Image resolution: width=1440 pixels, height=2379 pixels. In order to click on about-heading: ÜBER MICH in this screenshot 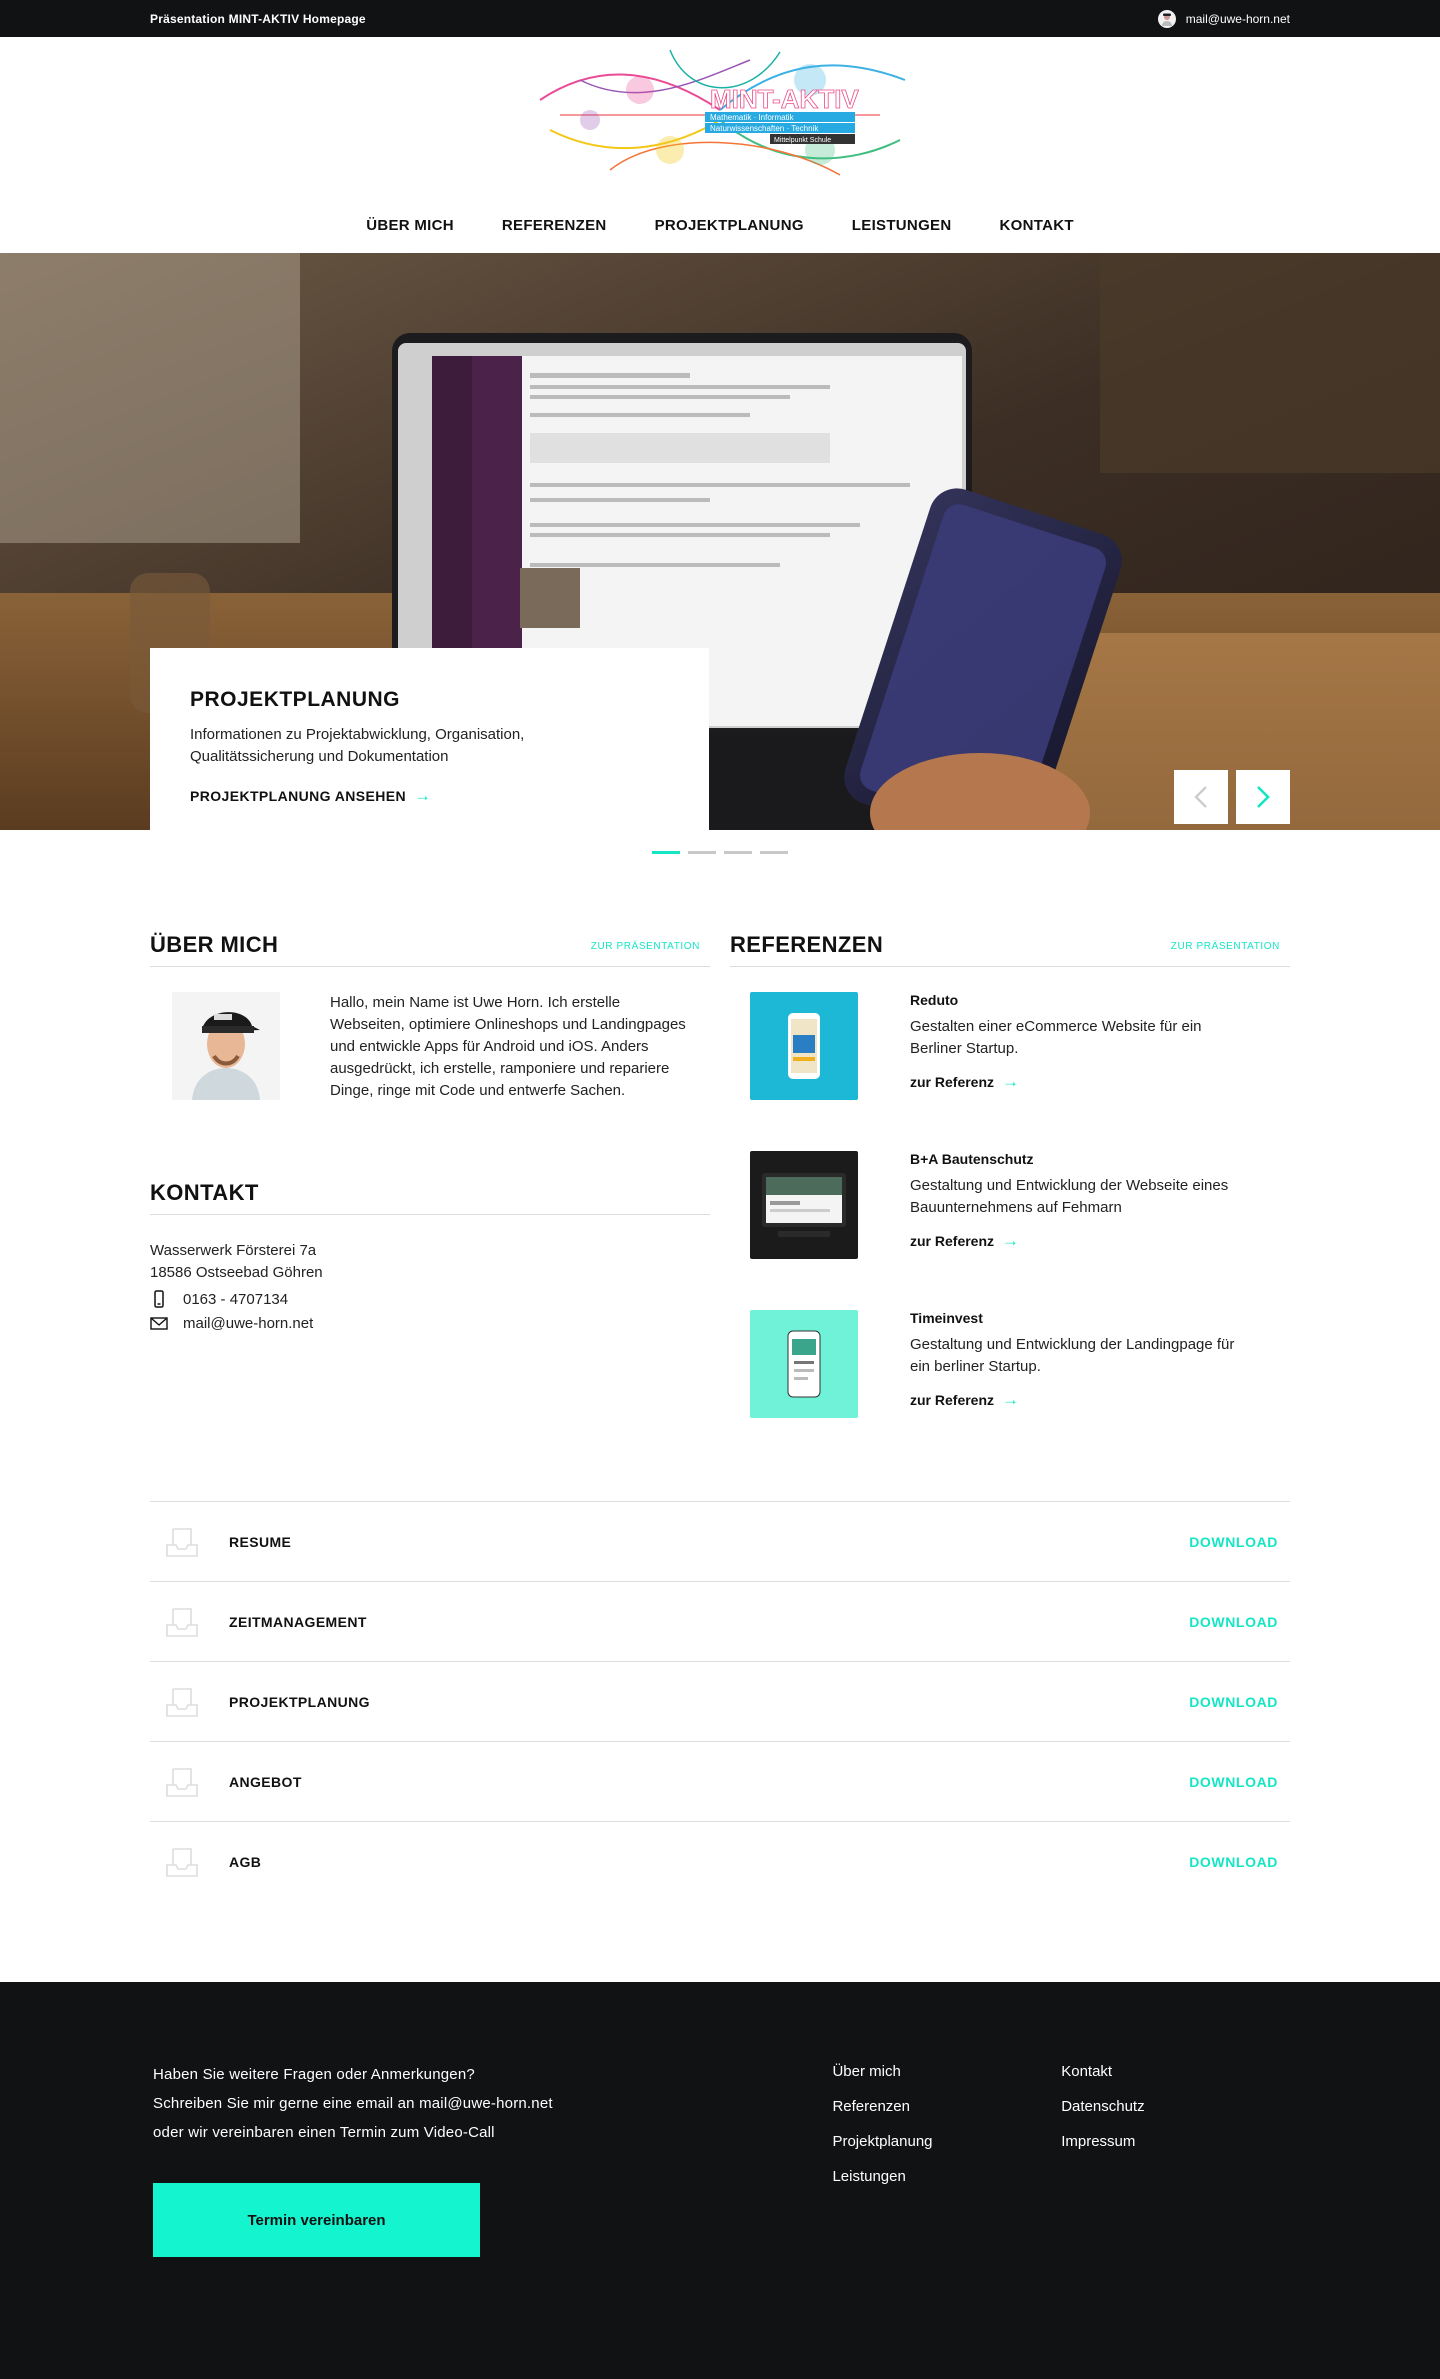, I will do `click(214, 944)`.